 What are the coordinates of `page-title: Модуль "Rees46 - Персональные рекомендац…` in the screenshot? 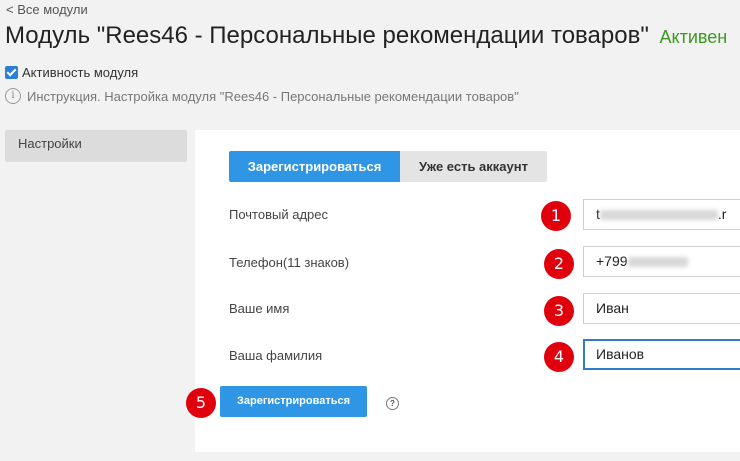 It's located at (366, 36).